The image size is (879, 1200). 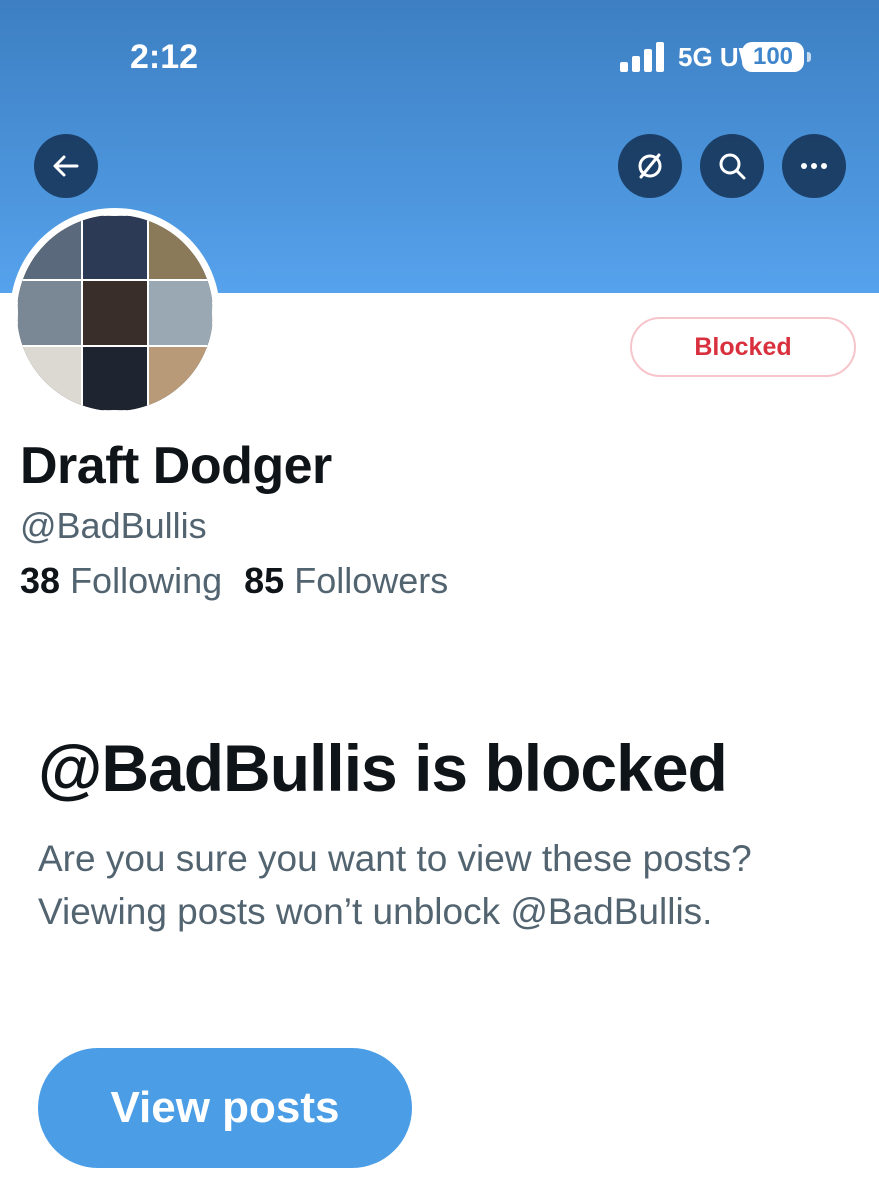 What do you see at coordinates (146, 580) in the screenshot?
I see `following-label: Following` at bounding box center [146, 580].